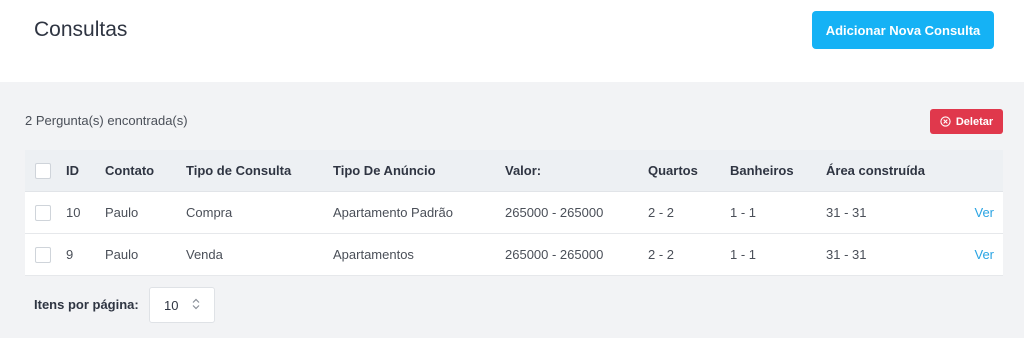 The image size is (1024, 338). Describe the element at coordinates (106, 120) in the screenshot. I see `results-count: 2 Pergunta(s) encontrada(s)` at that location.